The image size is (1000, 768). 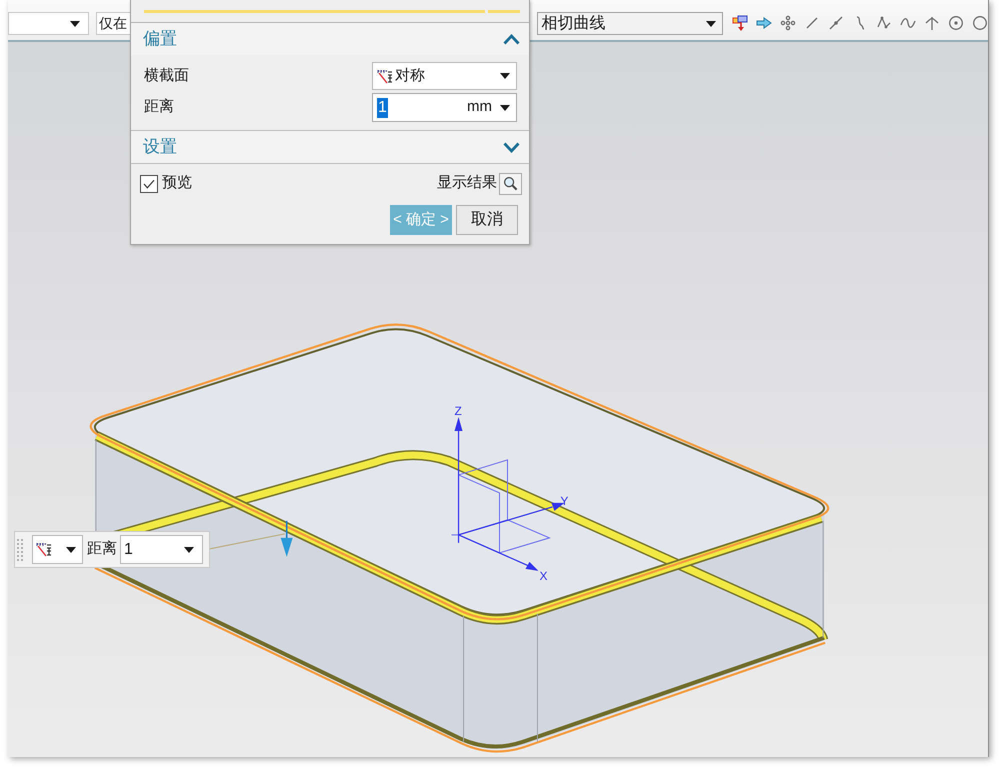 I want to click on section-type-dropdown: 对称, so click(x=444, y=76).